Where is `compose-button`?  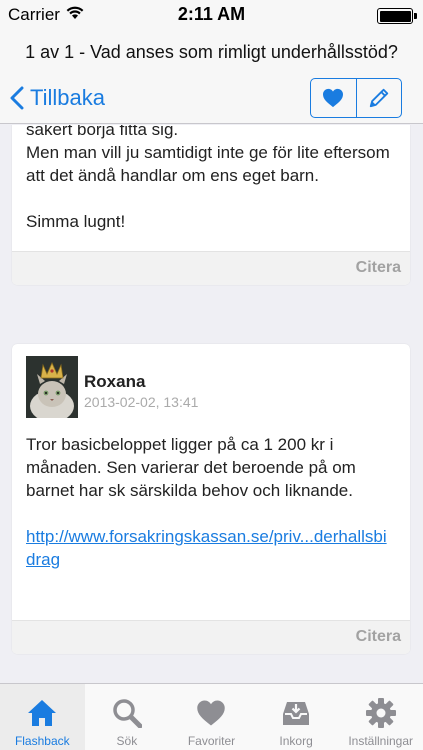 compose-button is located at coordinates (378, 98).